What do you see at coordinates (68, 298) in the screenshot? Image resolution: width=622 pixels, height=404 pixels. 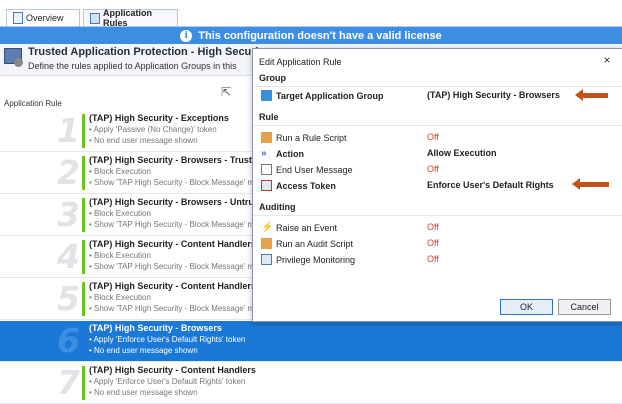 I see `rule-number: 5` at bounding box center [68, 298].